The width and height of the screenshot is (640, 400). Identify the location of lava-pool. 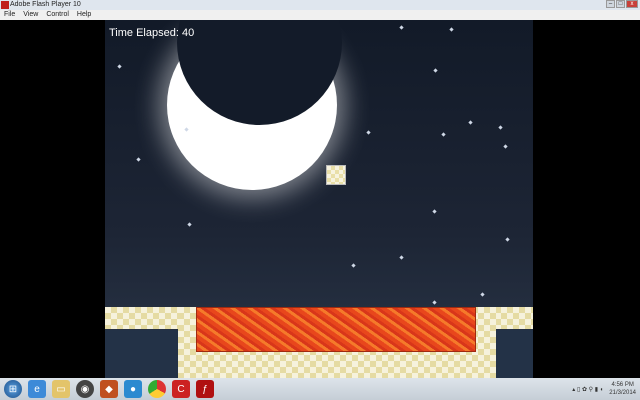
(336, 329).